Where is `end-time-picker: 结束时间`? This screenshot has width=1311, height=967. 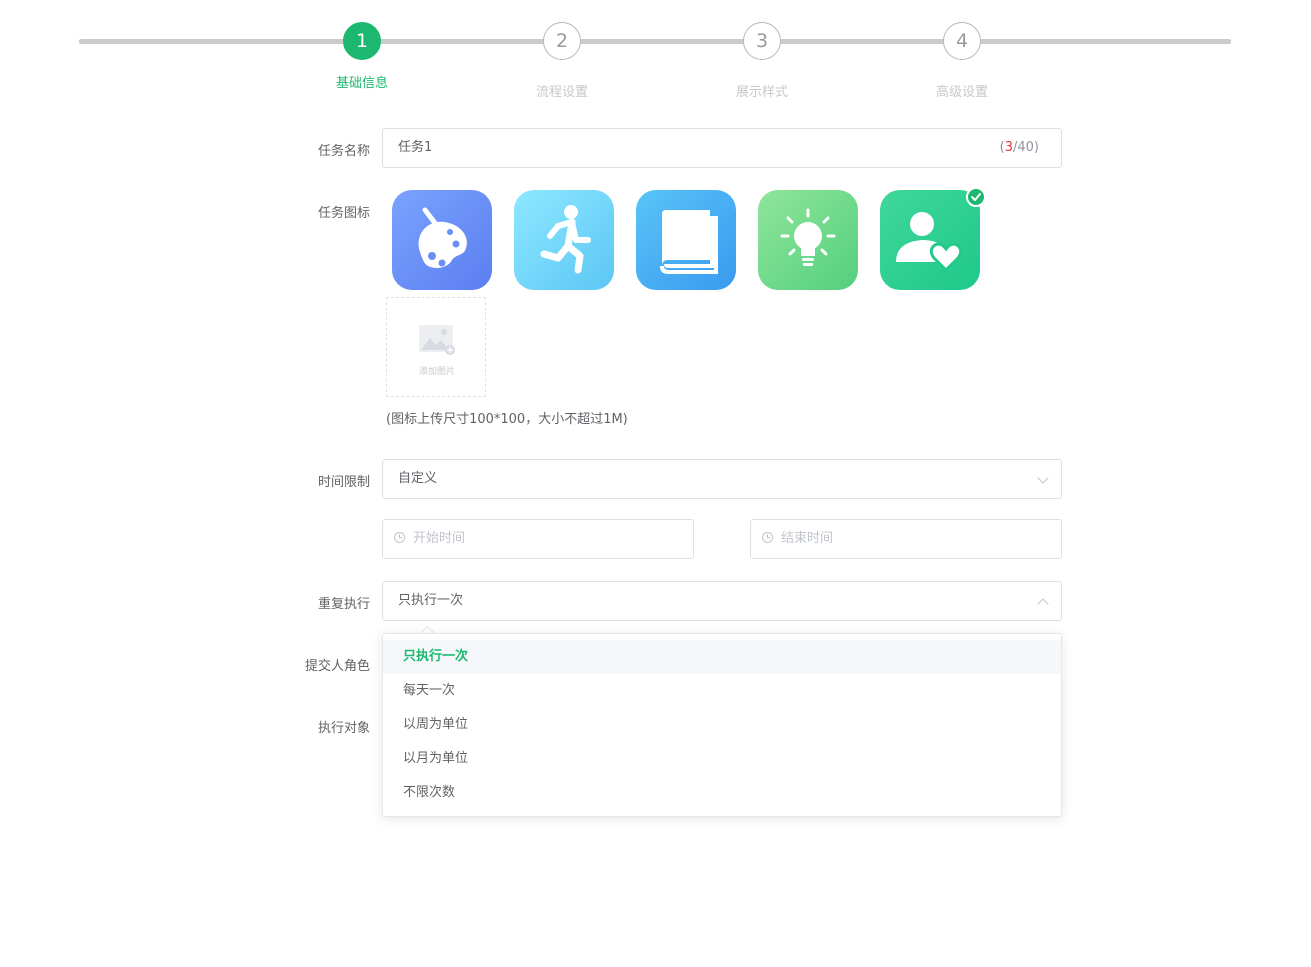
end-time-picker: 结束时间 is located at coordinates (906, 539).